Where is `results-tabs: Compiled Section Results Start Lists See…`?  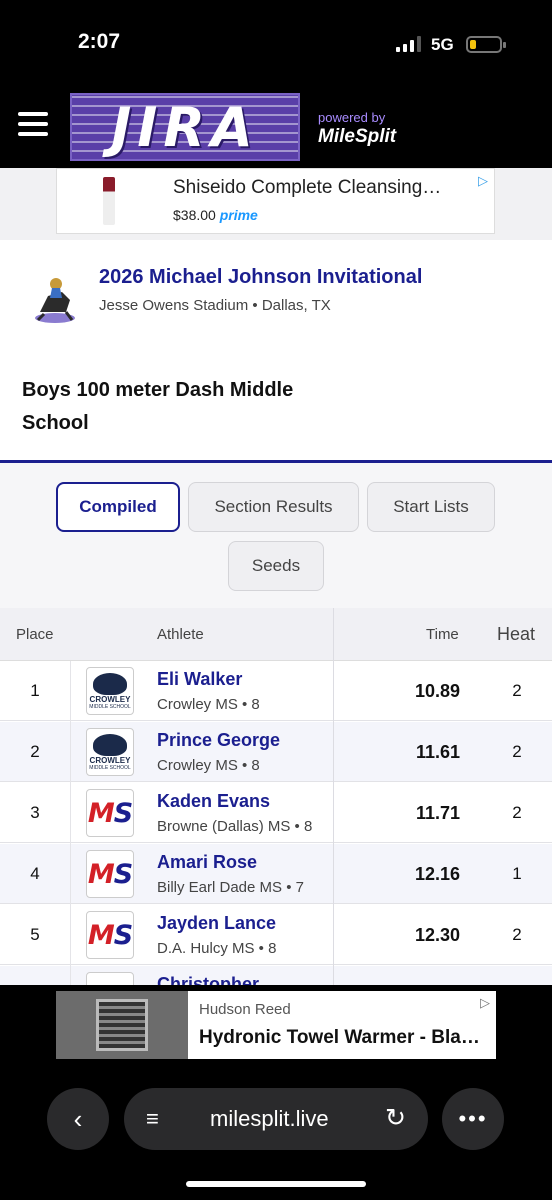 results-tabs: Compiled Section Results Start Lists See… is located at coordinates (276, 535).